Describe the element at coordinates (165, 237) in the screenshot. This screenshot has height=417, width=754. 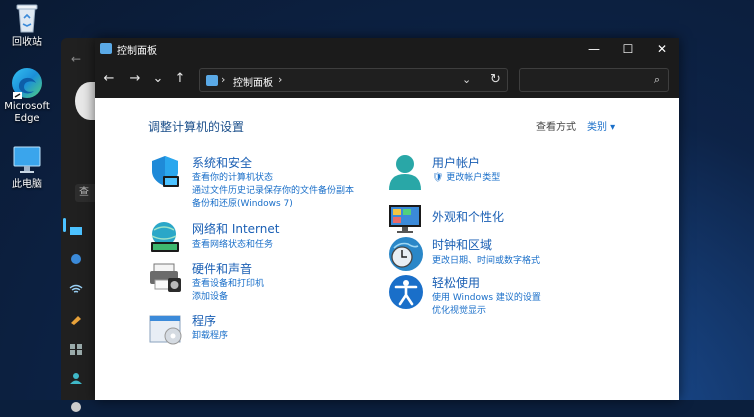
I see `network-icon` at that location.